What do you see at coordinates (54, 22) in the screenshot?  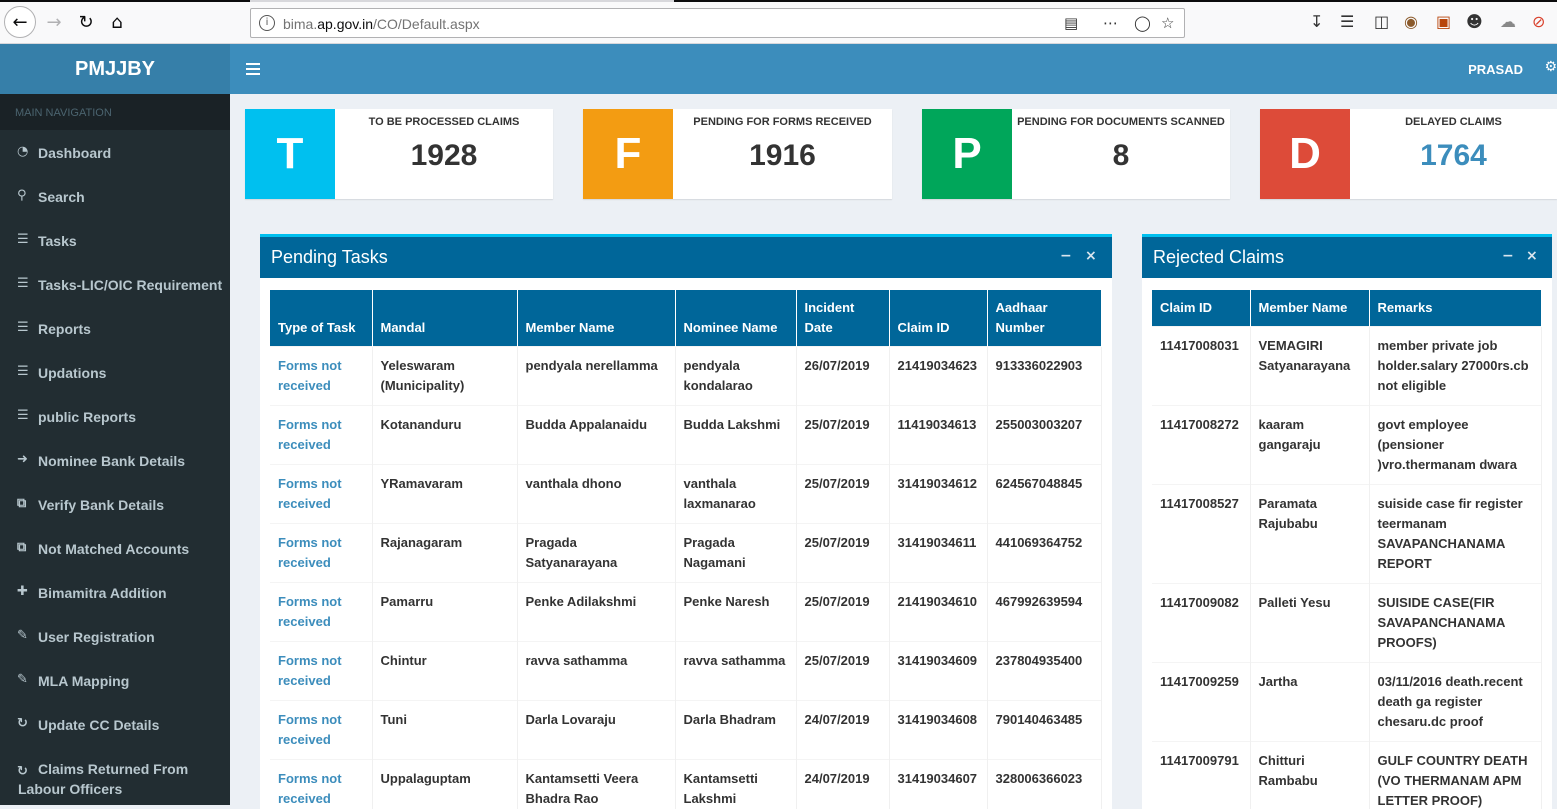 I see `forward-button: →` at bounding box center [54, 22].